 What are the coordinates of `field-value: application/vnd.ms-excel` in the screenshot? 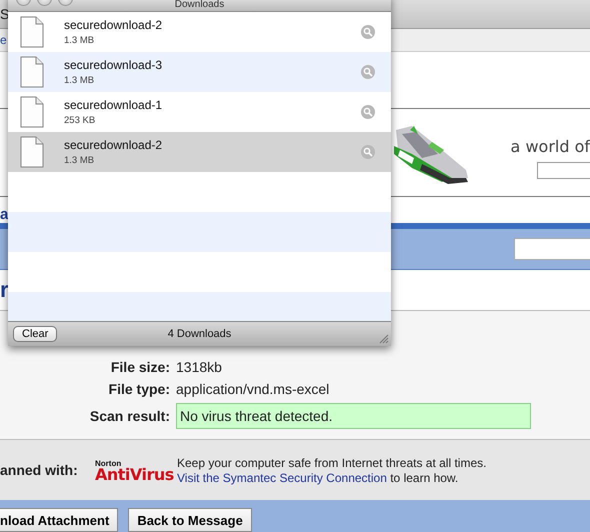 It's located at (253, 389).